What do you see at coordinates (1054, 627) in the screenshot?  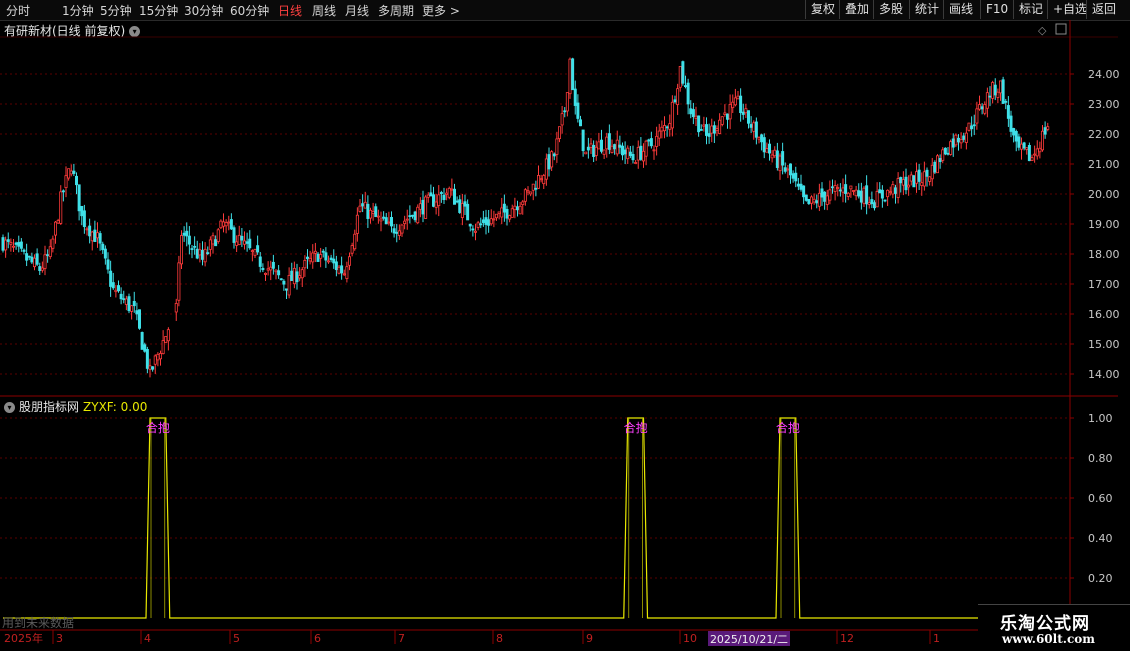 I see `site-logo: 乐淘公式网 www.60lt.com` at bounding box center [1054, 627].